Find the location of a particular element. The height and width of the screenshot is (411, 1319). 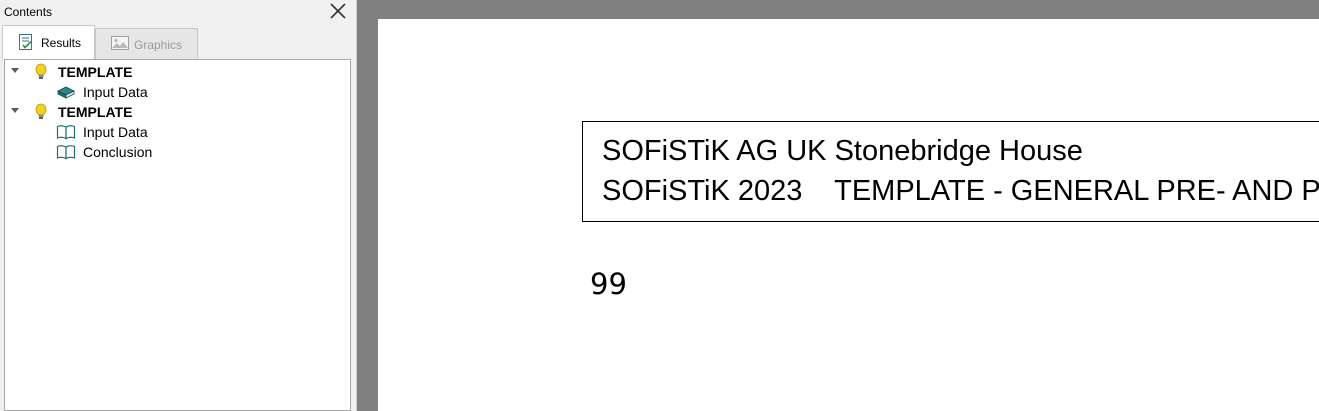

tab-graphics: Graphics is located at coordinates (146, 43).